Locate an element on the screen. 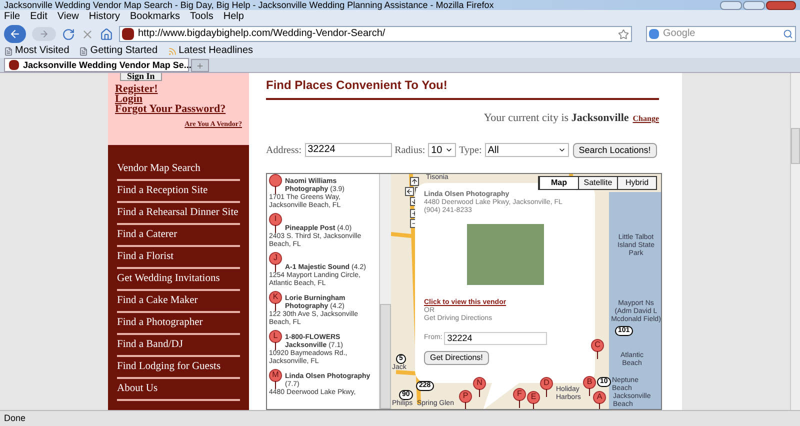 This screenshot has width=800, height=426. forward-button is located at coordinates (44, 34).